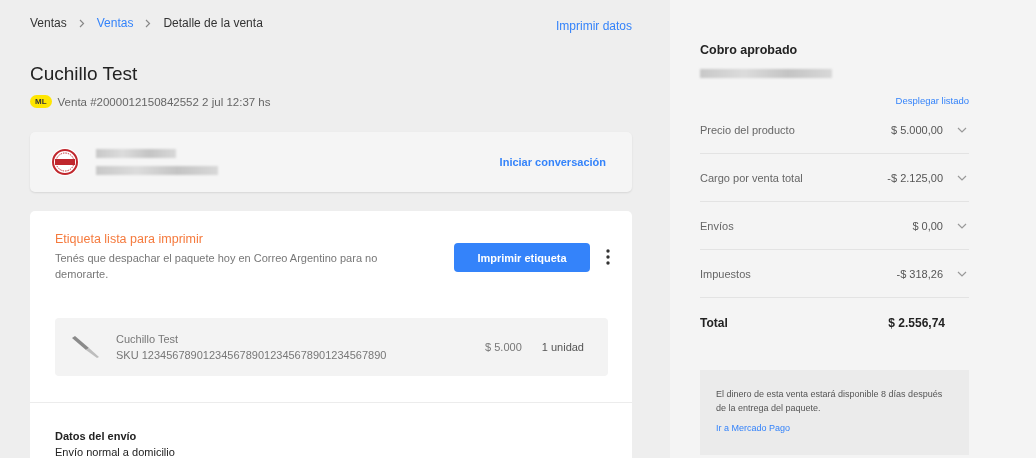  What do you see at coordinates (752, 177) in the screenshot?
I see `breakdown-label: Cargo por venta total` at bounding box center [752, 177].